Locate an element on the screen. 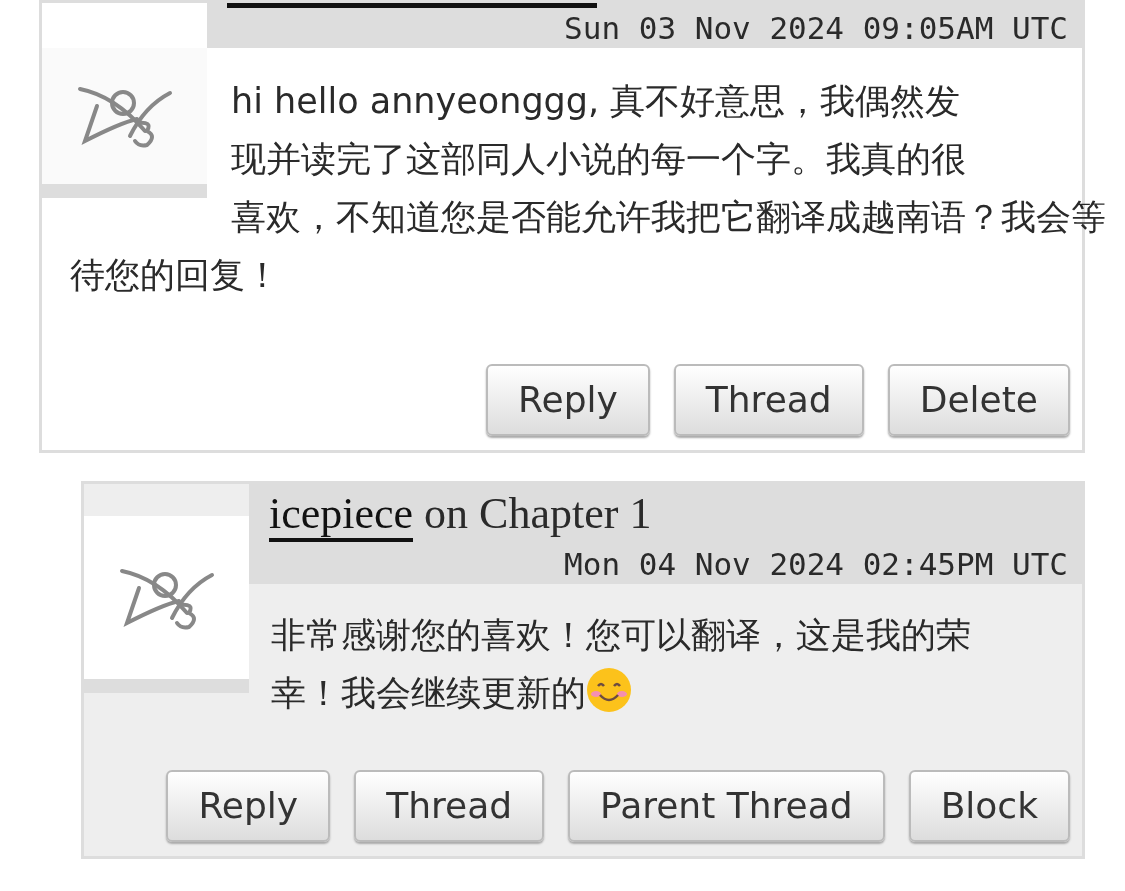 The height and width of the screenshot is (891, 1125). timestamp: Mon 04 Nov 2024 02:45PM UTC is located at coordinates (815, 564).